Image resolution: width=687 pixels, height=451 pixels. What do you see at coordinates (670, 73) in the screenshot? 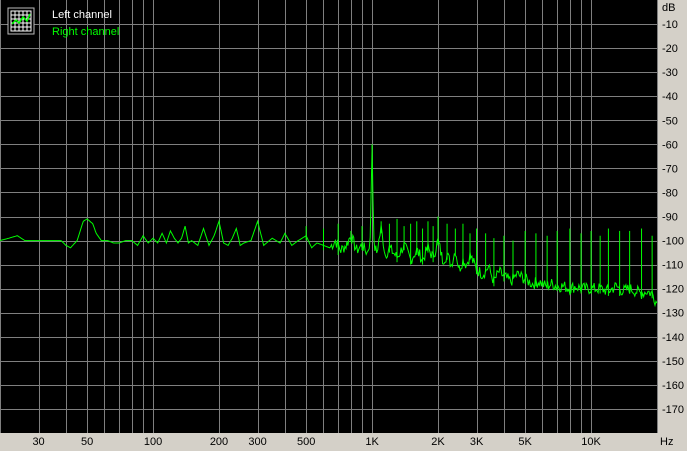
I see `y-tick-label: -30` at bounding box center [670, 73].